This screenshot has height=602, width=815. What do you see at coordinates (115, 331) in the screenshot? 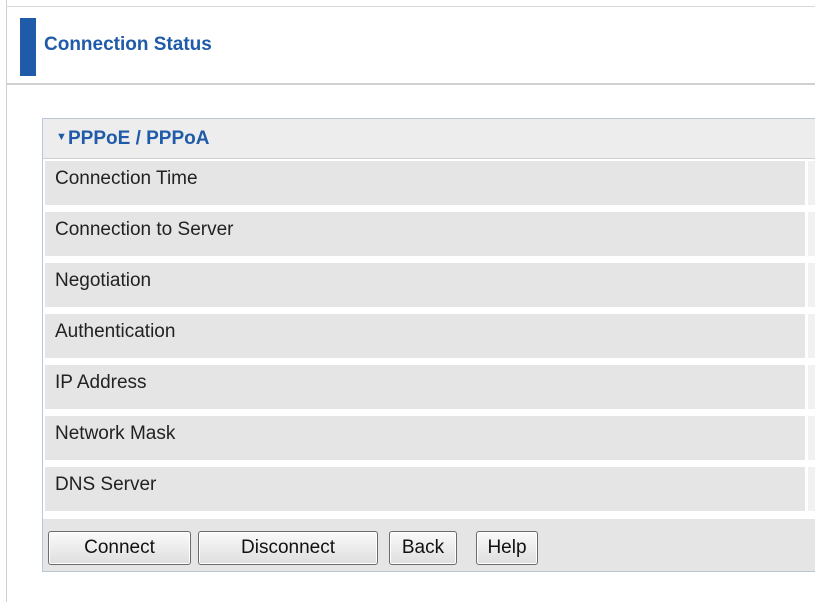
I see `row-label: Authentication` at bounding box center [115, 331].